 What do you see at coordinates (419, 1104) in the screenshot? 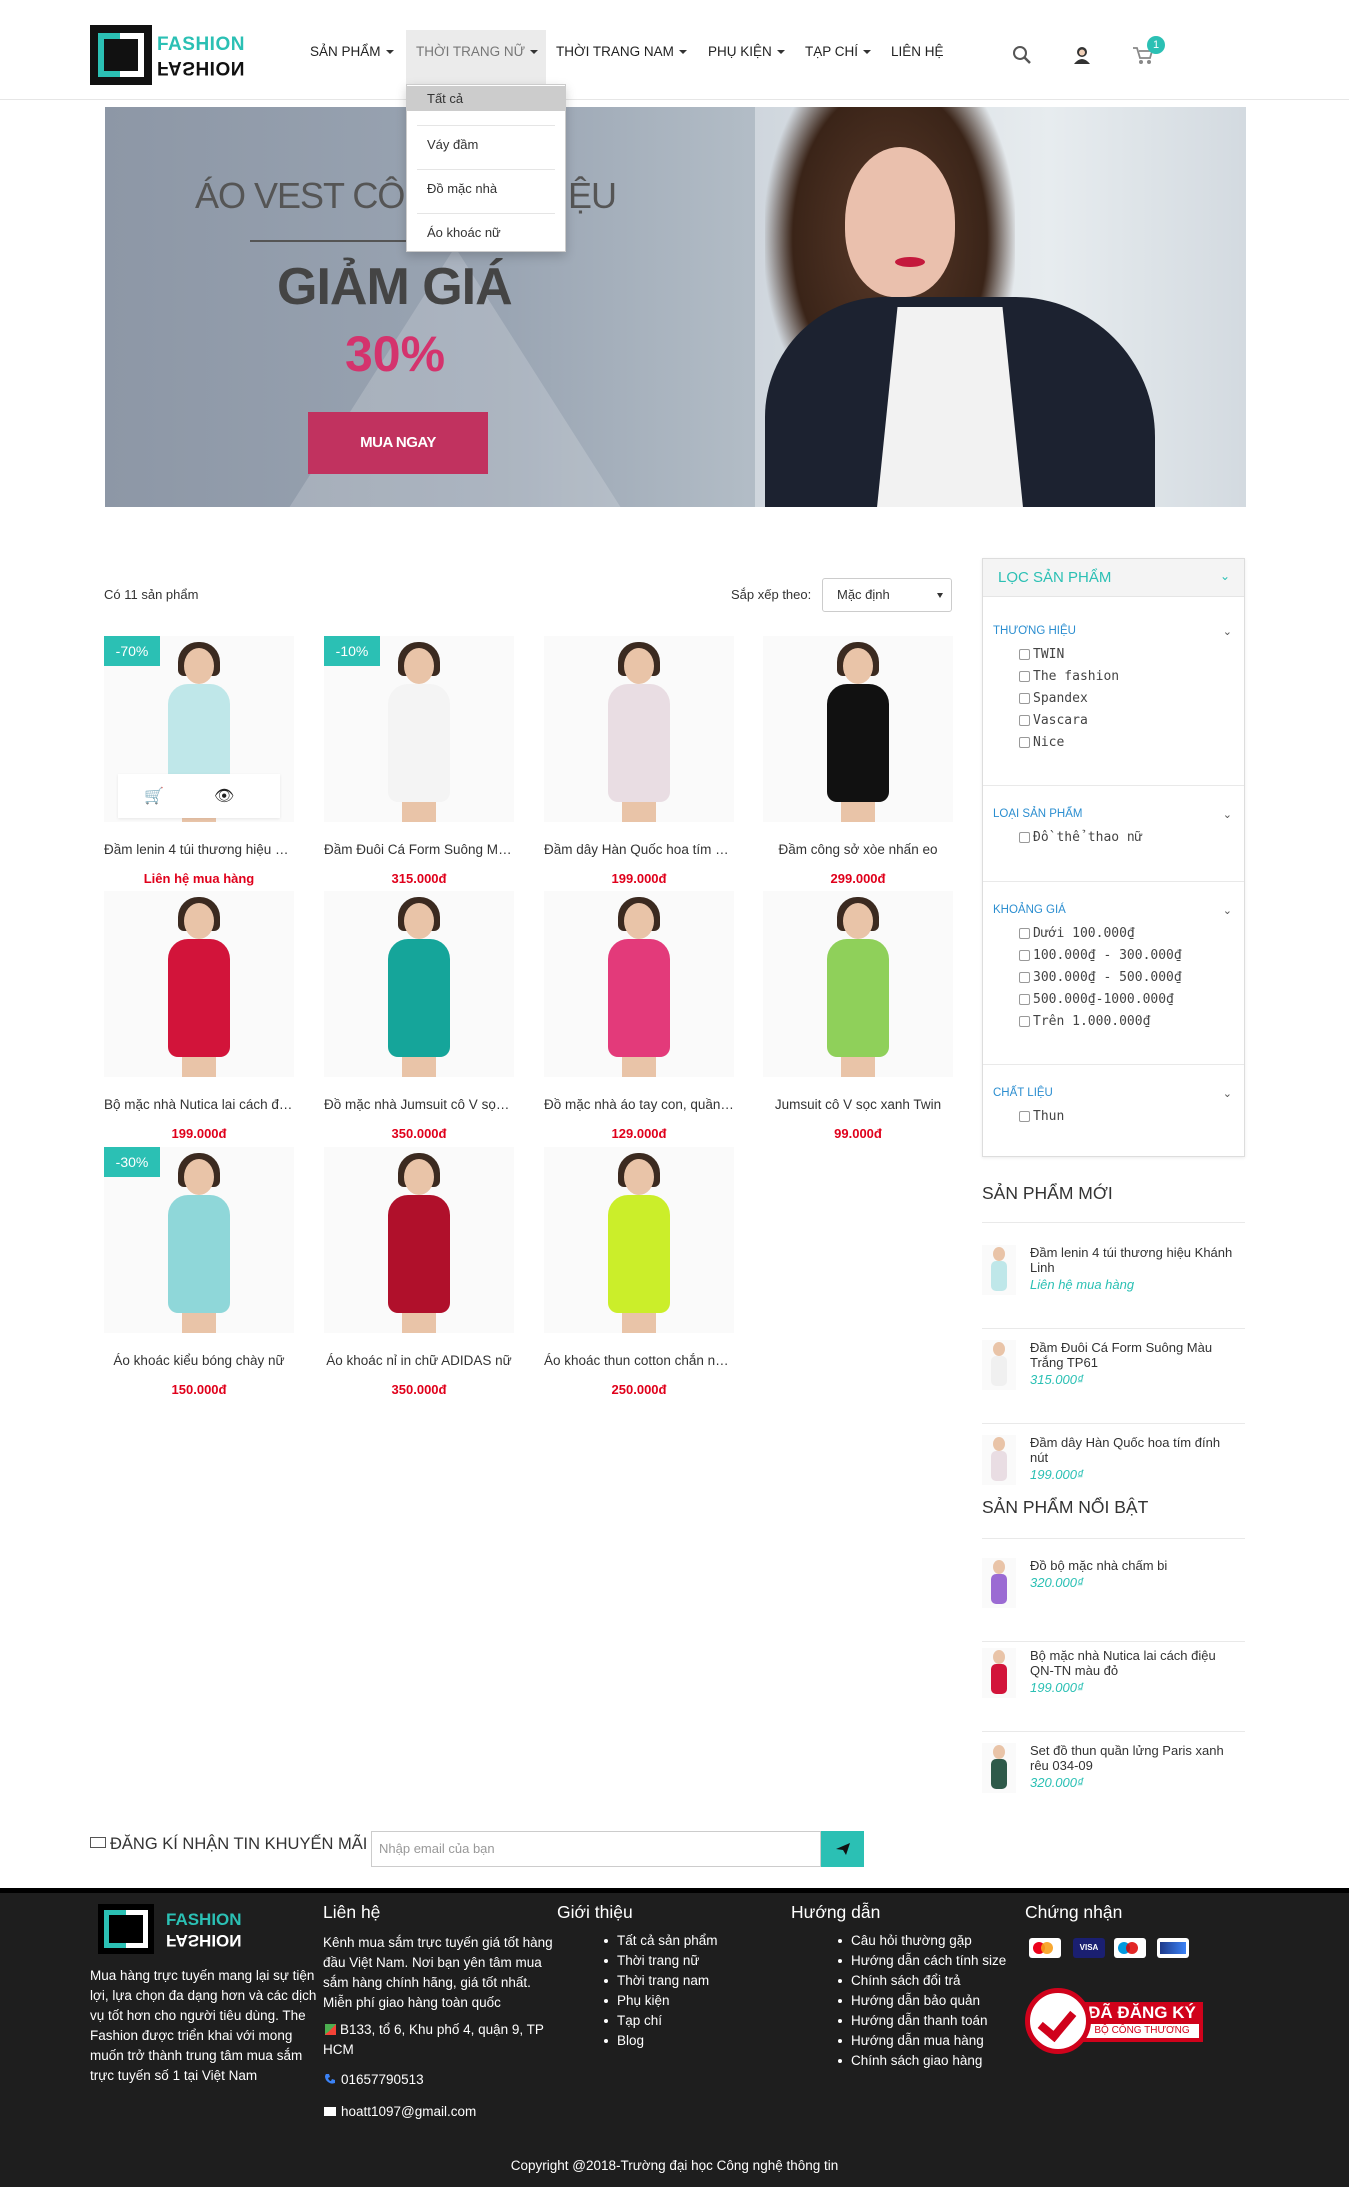
I see `product-name: Đồ mặc nhà Jumsuit cô V sọc xanh` at bounding box center [419, 1104].